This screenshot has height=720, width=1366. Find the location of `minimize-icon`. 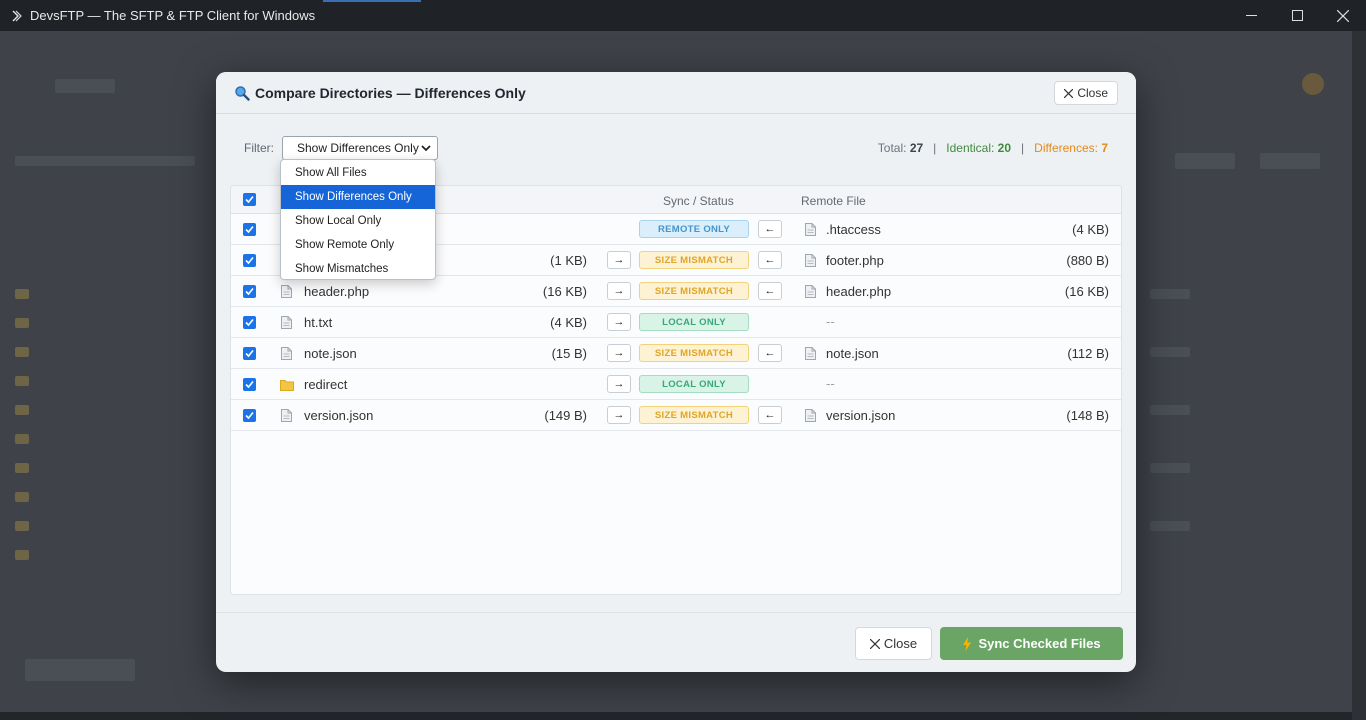

minimize-icon is located at coordinates (1251, 15).